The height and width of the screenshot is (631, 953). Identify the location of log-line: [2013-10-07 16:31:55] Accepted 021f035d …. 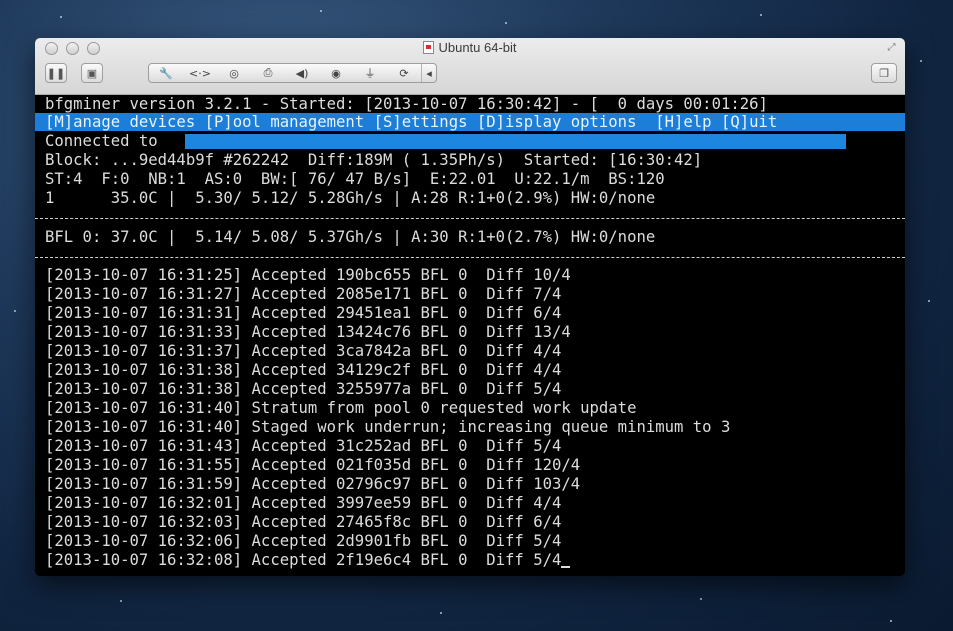
(313, 465).